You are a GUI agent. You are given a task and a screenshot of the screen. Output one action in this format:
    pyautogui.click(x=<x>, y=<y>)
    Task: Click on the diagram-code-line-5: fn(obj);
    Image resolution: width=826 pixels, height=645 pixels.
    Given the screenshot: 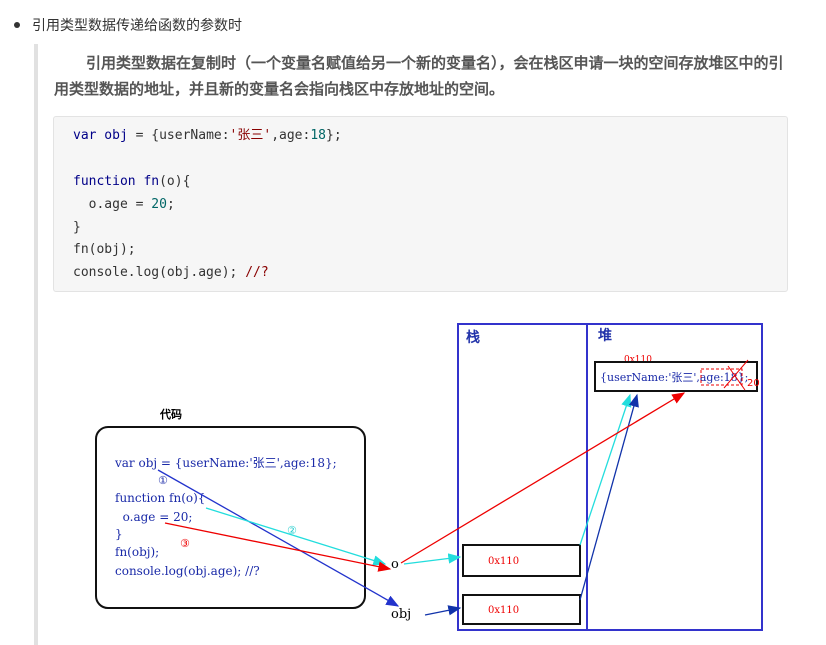 What is the action you would take?
    pyautogui.click(x=137, y=552)
    